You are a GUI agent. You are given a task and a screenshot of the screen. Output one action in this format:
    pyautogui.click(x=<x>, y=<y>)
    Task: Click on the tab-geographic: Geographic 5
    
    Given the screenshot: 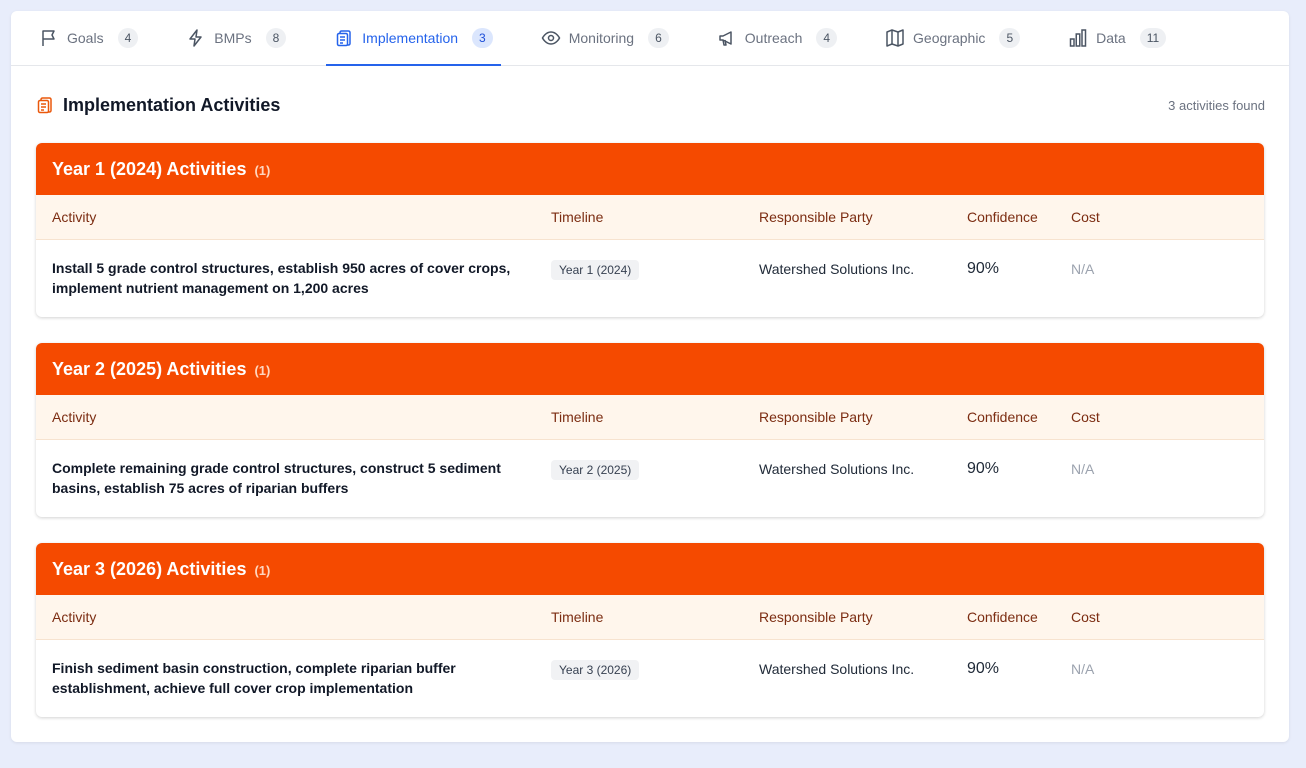 What is the action you would take?
    pyautogui.click(x=952, y=38)
    